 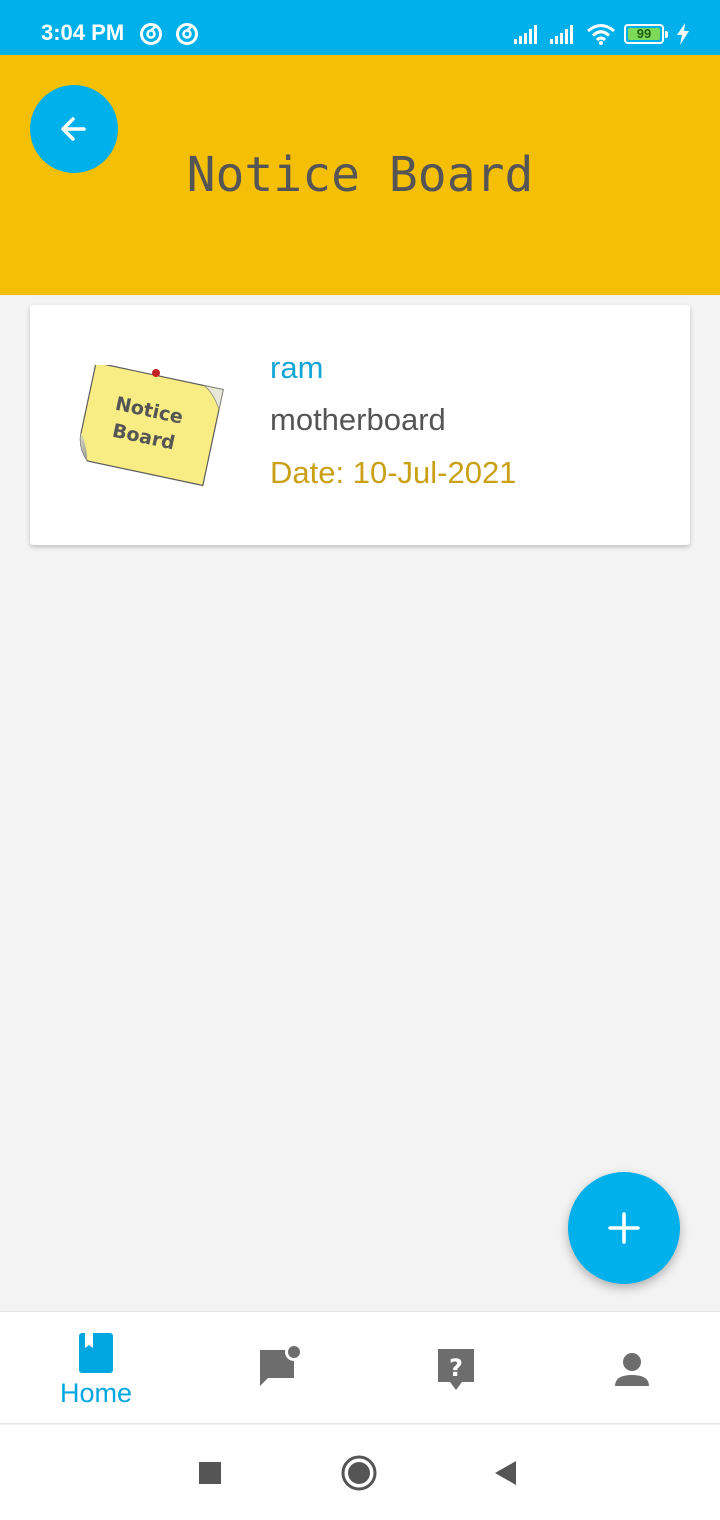 I want to click on notice-author: ram, so click(x=297, y=367).